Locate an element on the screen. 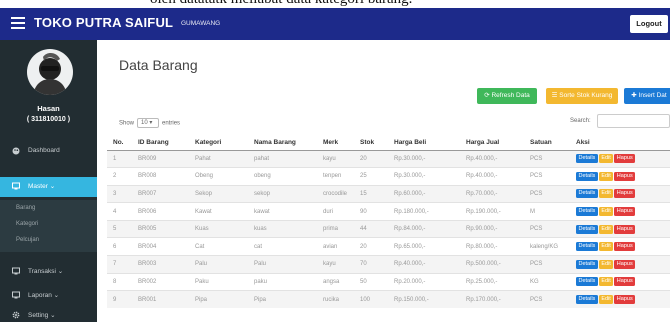 The height and width of the screenshot is (322, 670). table-cell: pahat is located at coordinates (282, 158).